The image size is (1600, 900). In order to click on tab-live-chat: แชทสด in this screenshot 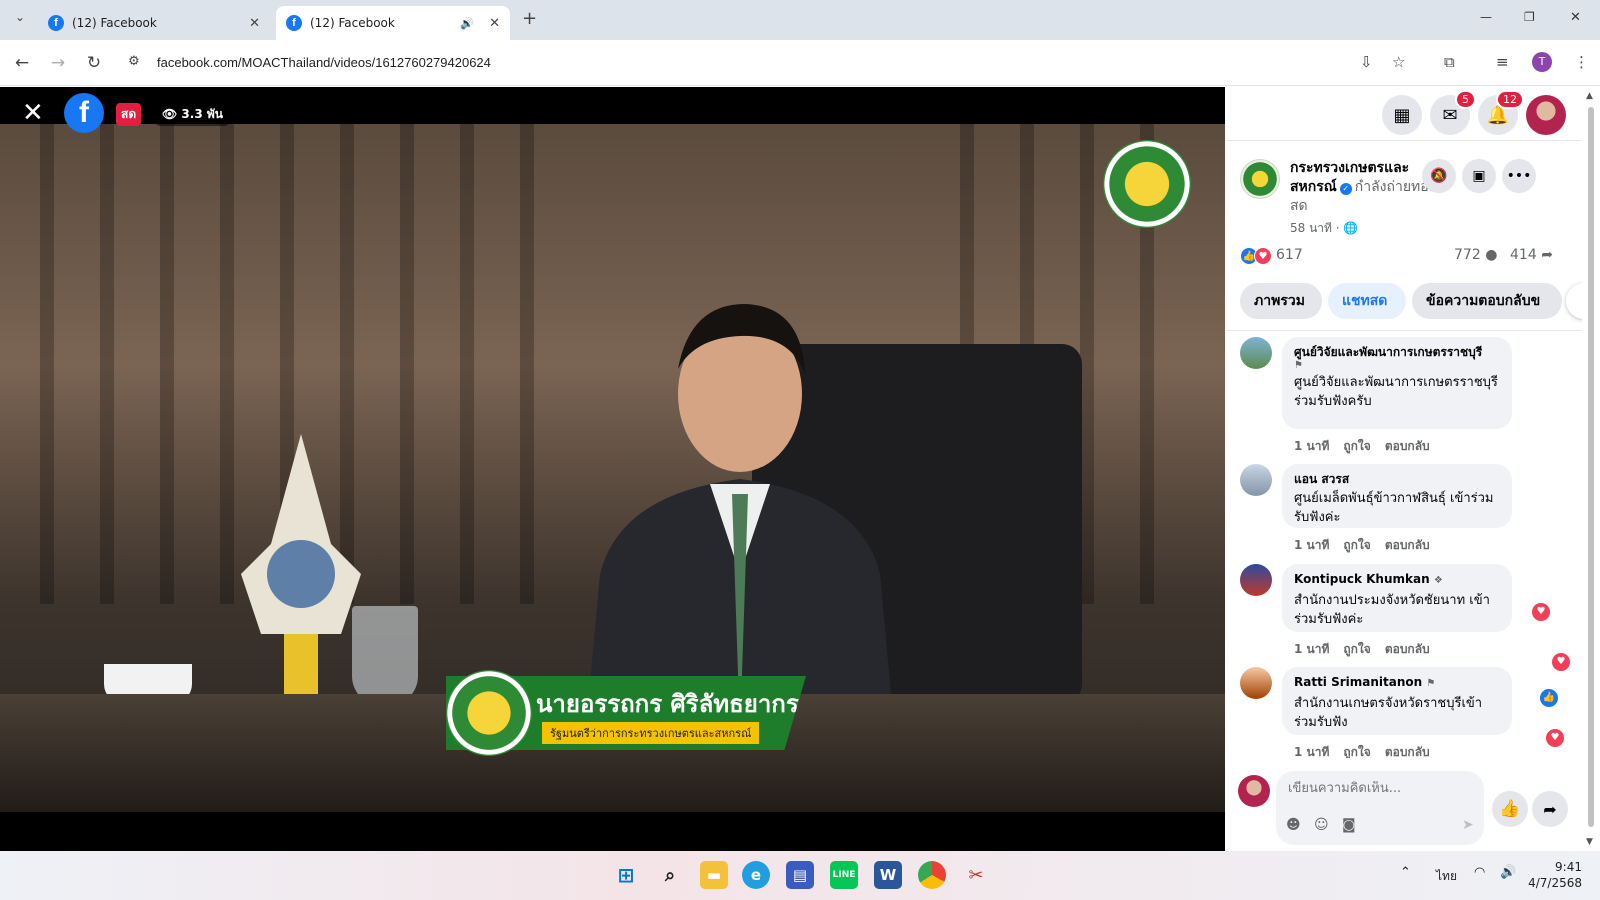, I will do `click(1367, 301)`.